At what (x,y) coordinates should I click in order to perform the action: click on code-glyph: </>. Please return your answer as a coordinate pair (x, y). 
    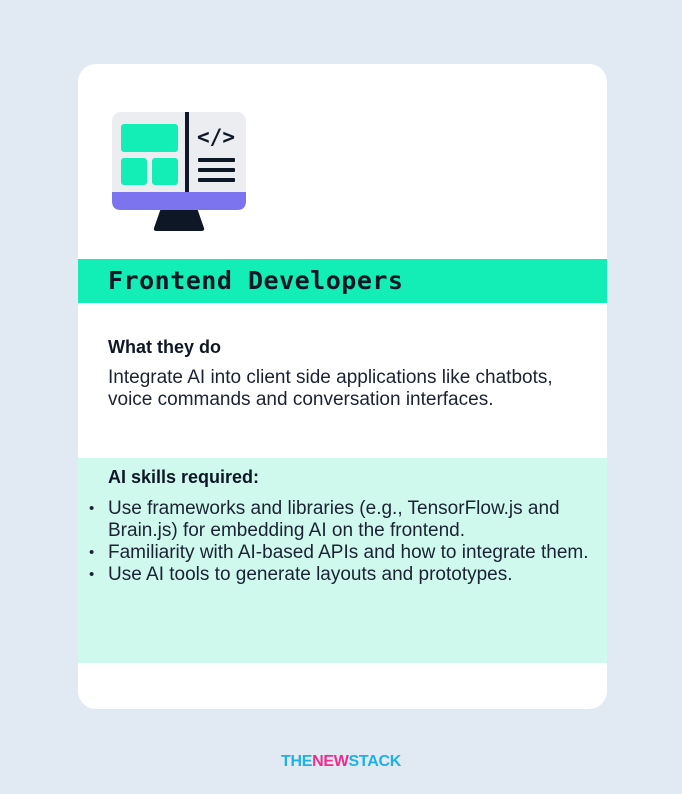
    Looking at the image, I should click on (216, 137).